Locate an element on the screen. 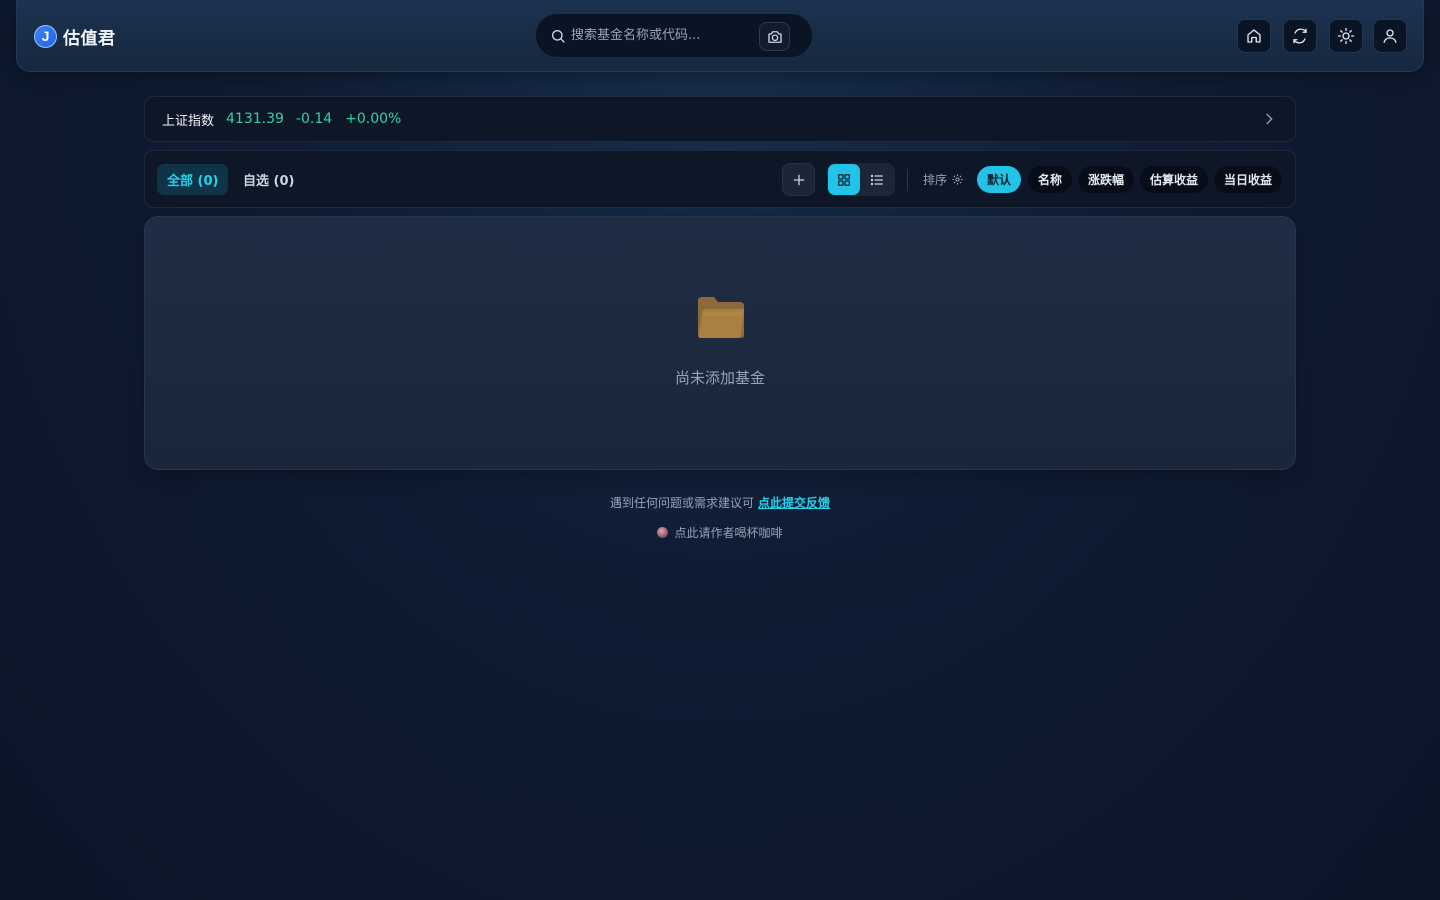 This screenshot has height=900, width=1440. index-change: -0.14 is located at coordinates (314, 119).